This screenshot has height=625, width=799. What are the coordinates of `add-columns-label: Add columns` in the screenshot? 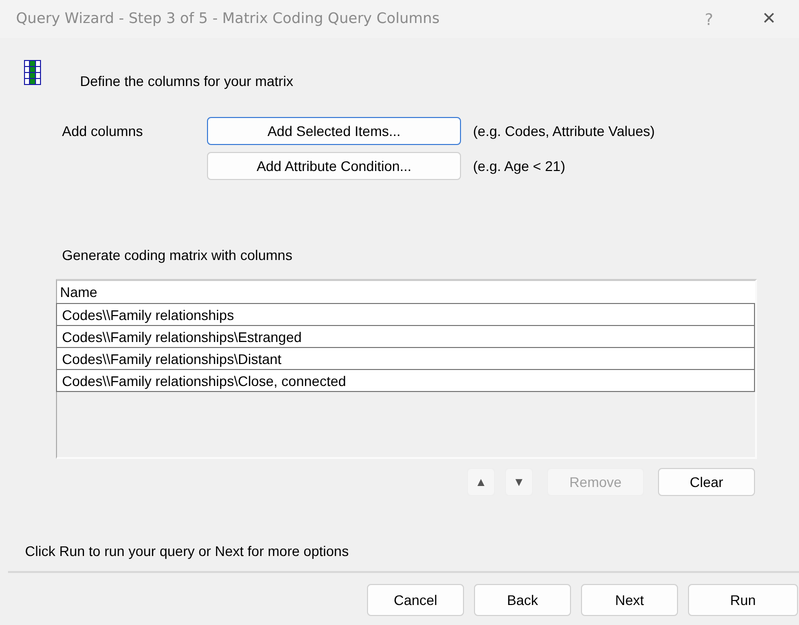 It's located at (103, 132).